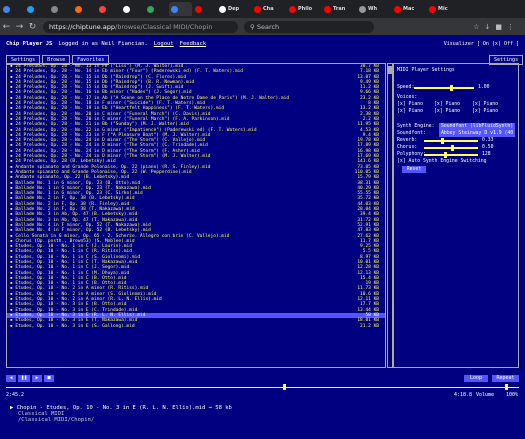 This screenshot has height=439, width=525. Describe the element at coordinates (125, 420) in the screenshot. I see `now-playing-path: /Classical MIDI/Chopin/` at that location.